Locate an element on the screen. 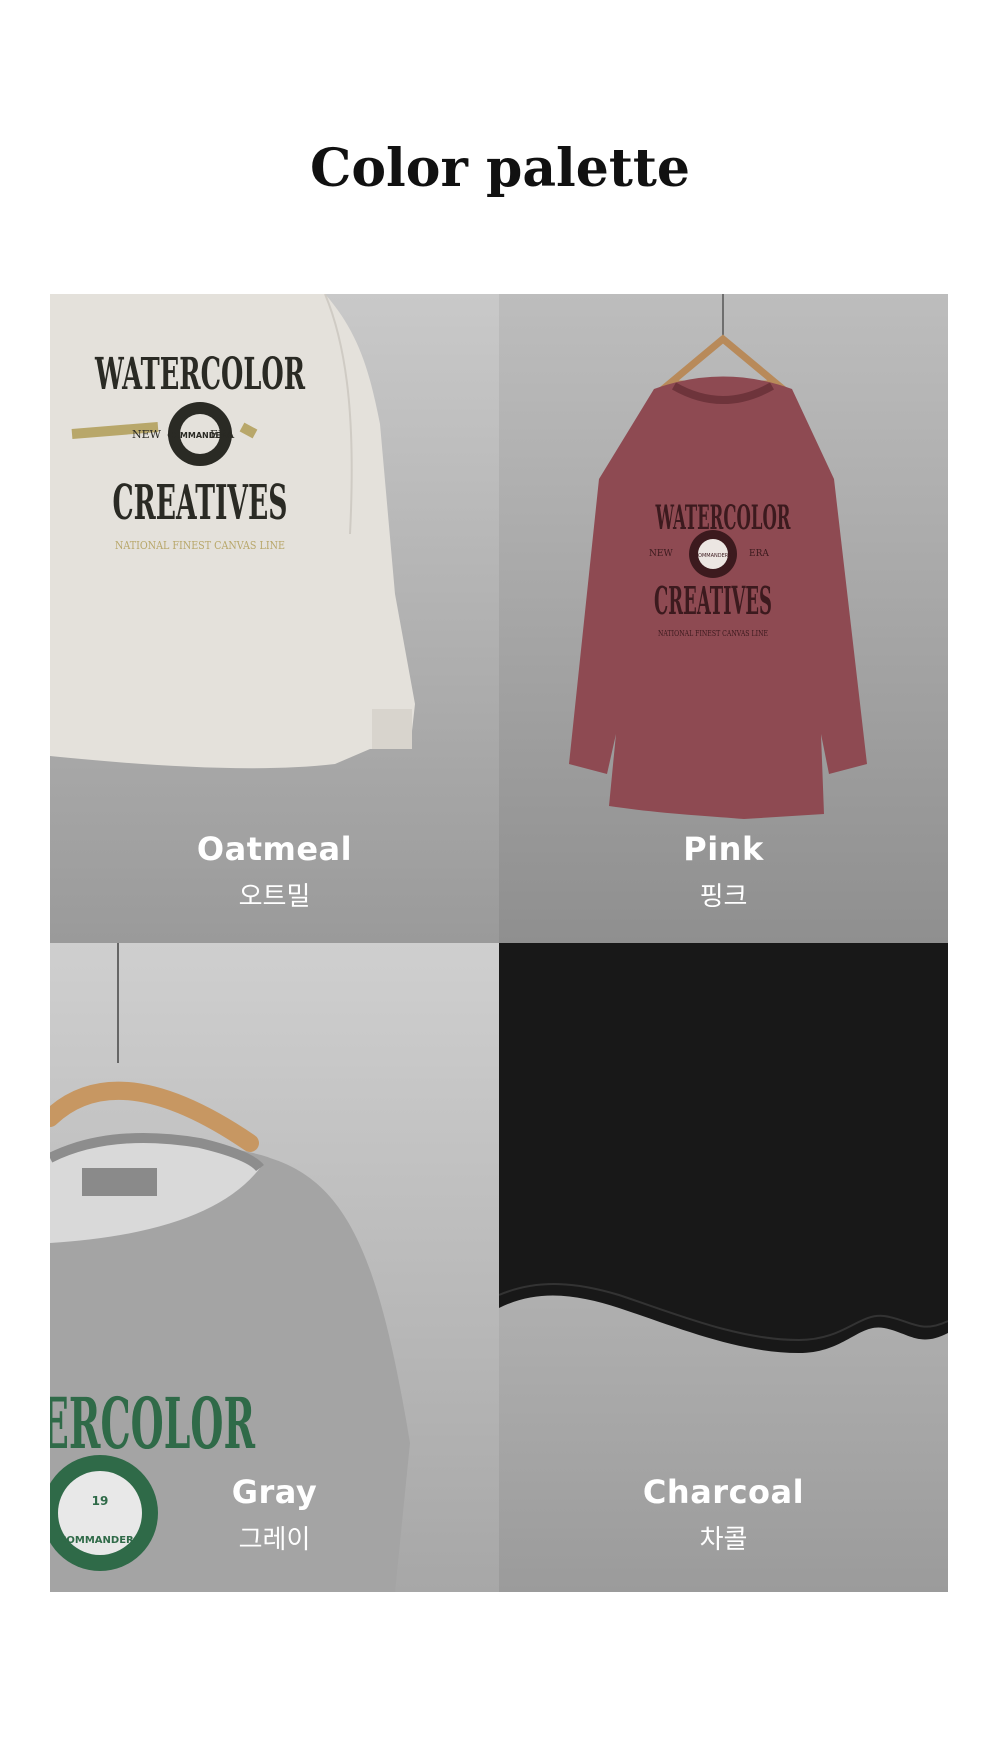 This screenshot has width=1000, height=1745. color-name-kr: 차콜 is located at coordinates (723, 1540).